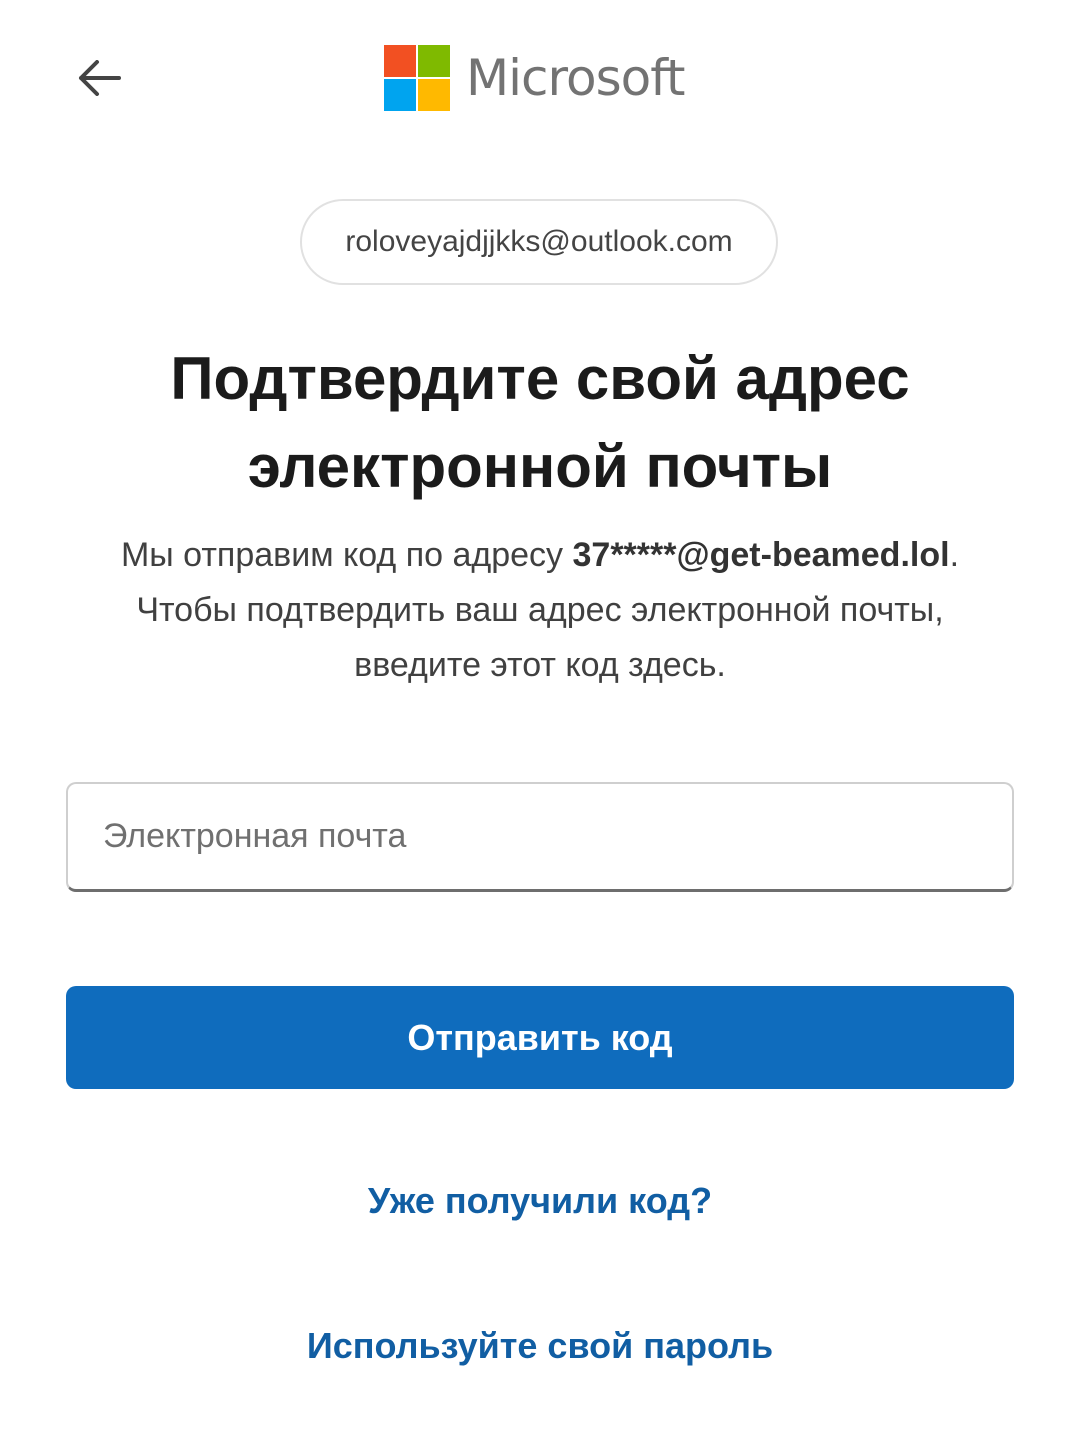 The width and height of the screenshot is (1080, 1437). I want to click on back-button, so click(99, 78).